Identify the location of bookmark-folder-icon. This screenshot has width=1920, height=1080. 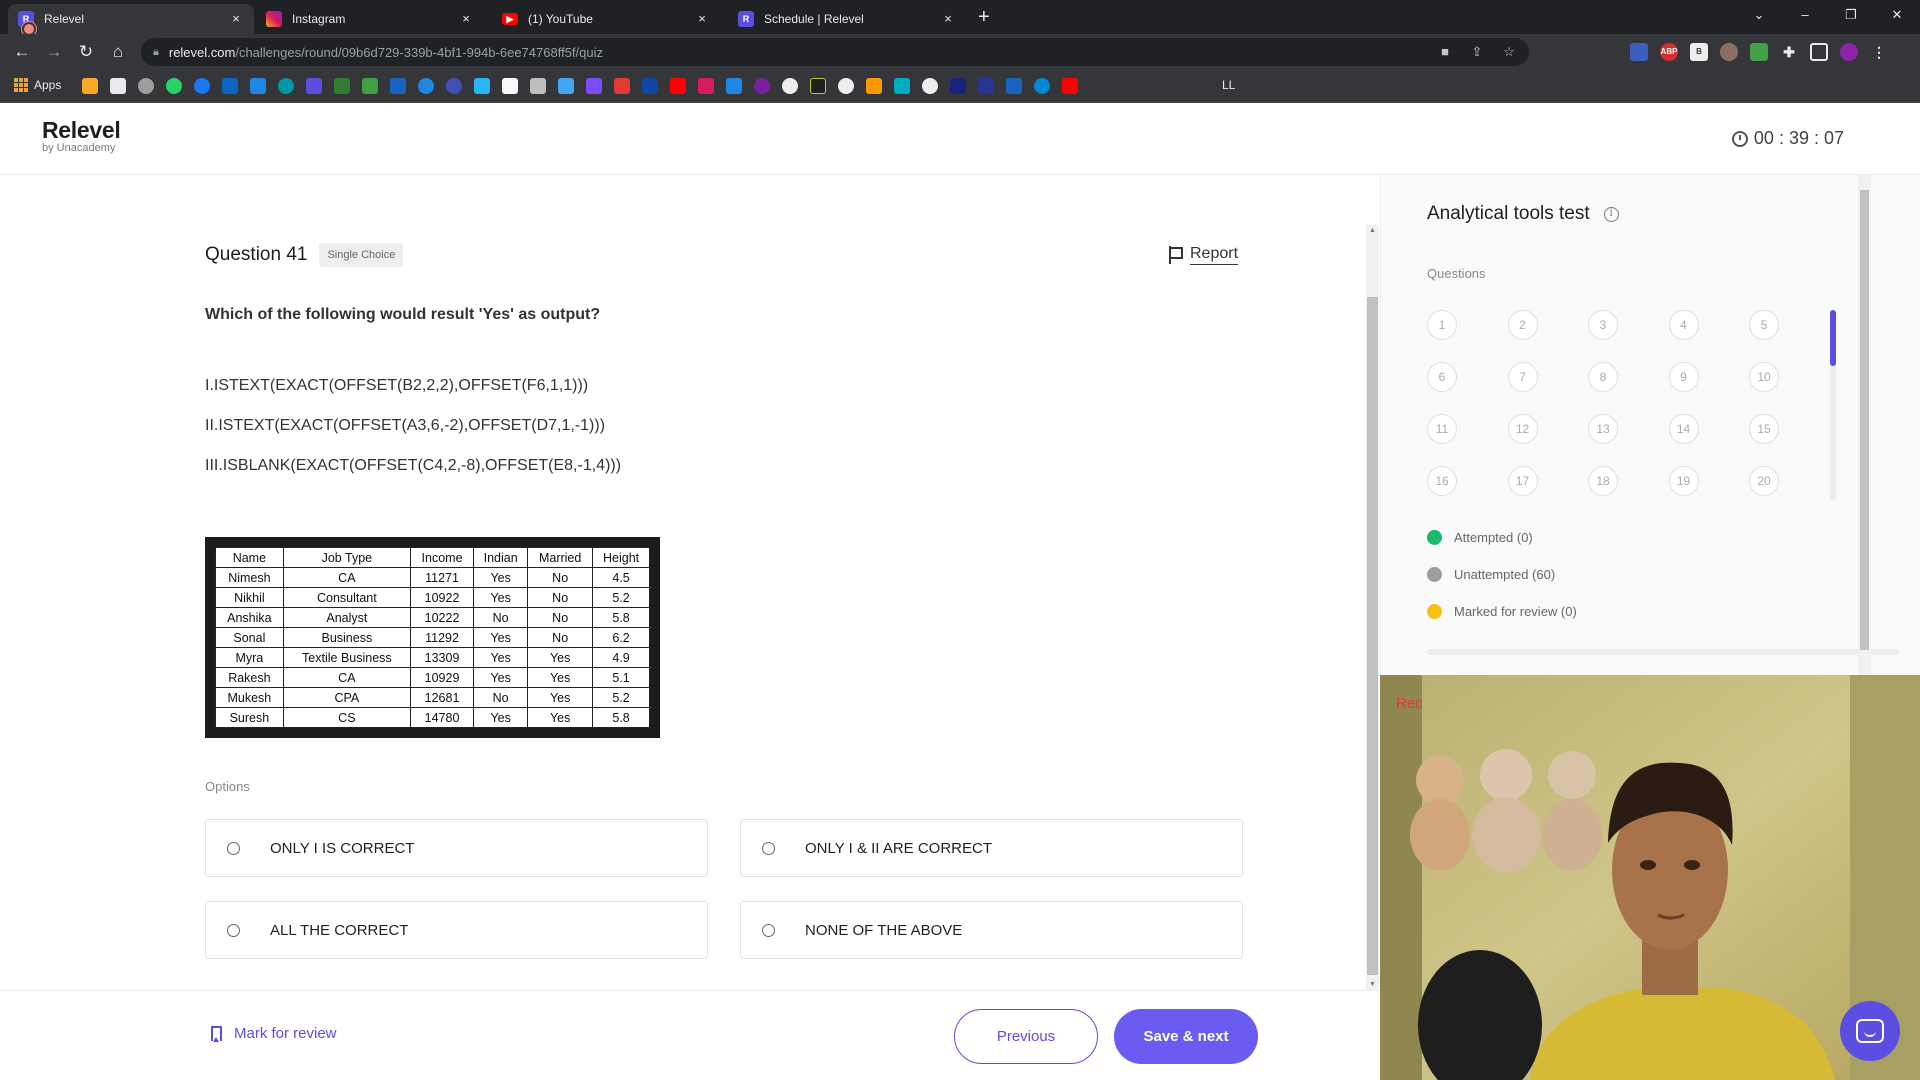
(90, 86).